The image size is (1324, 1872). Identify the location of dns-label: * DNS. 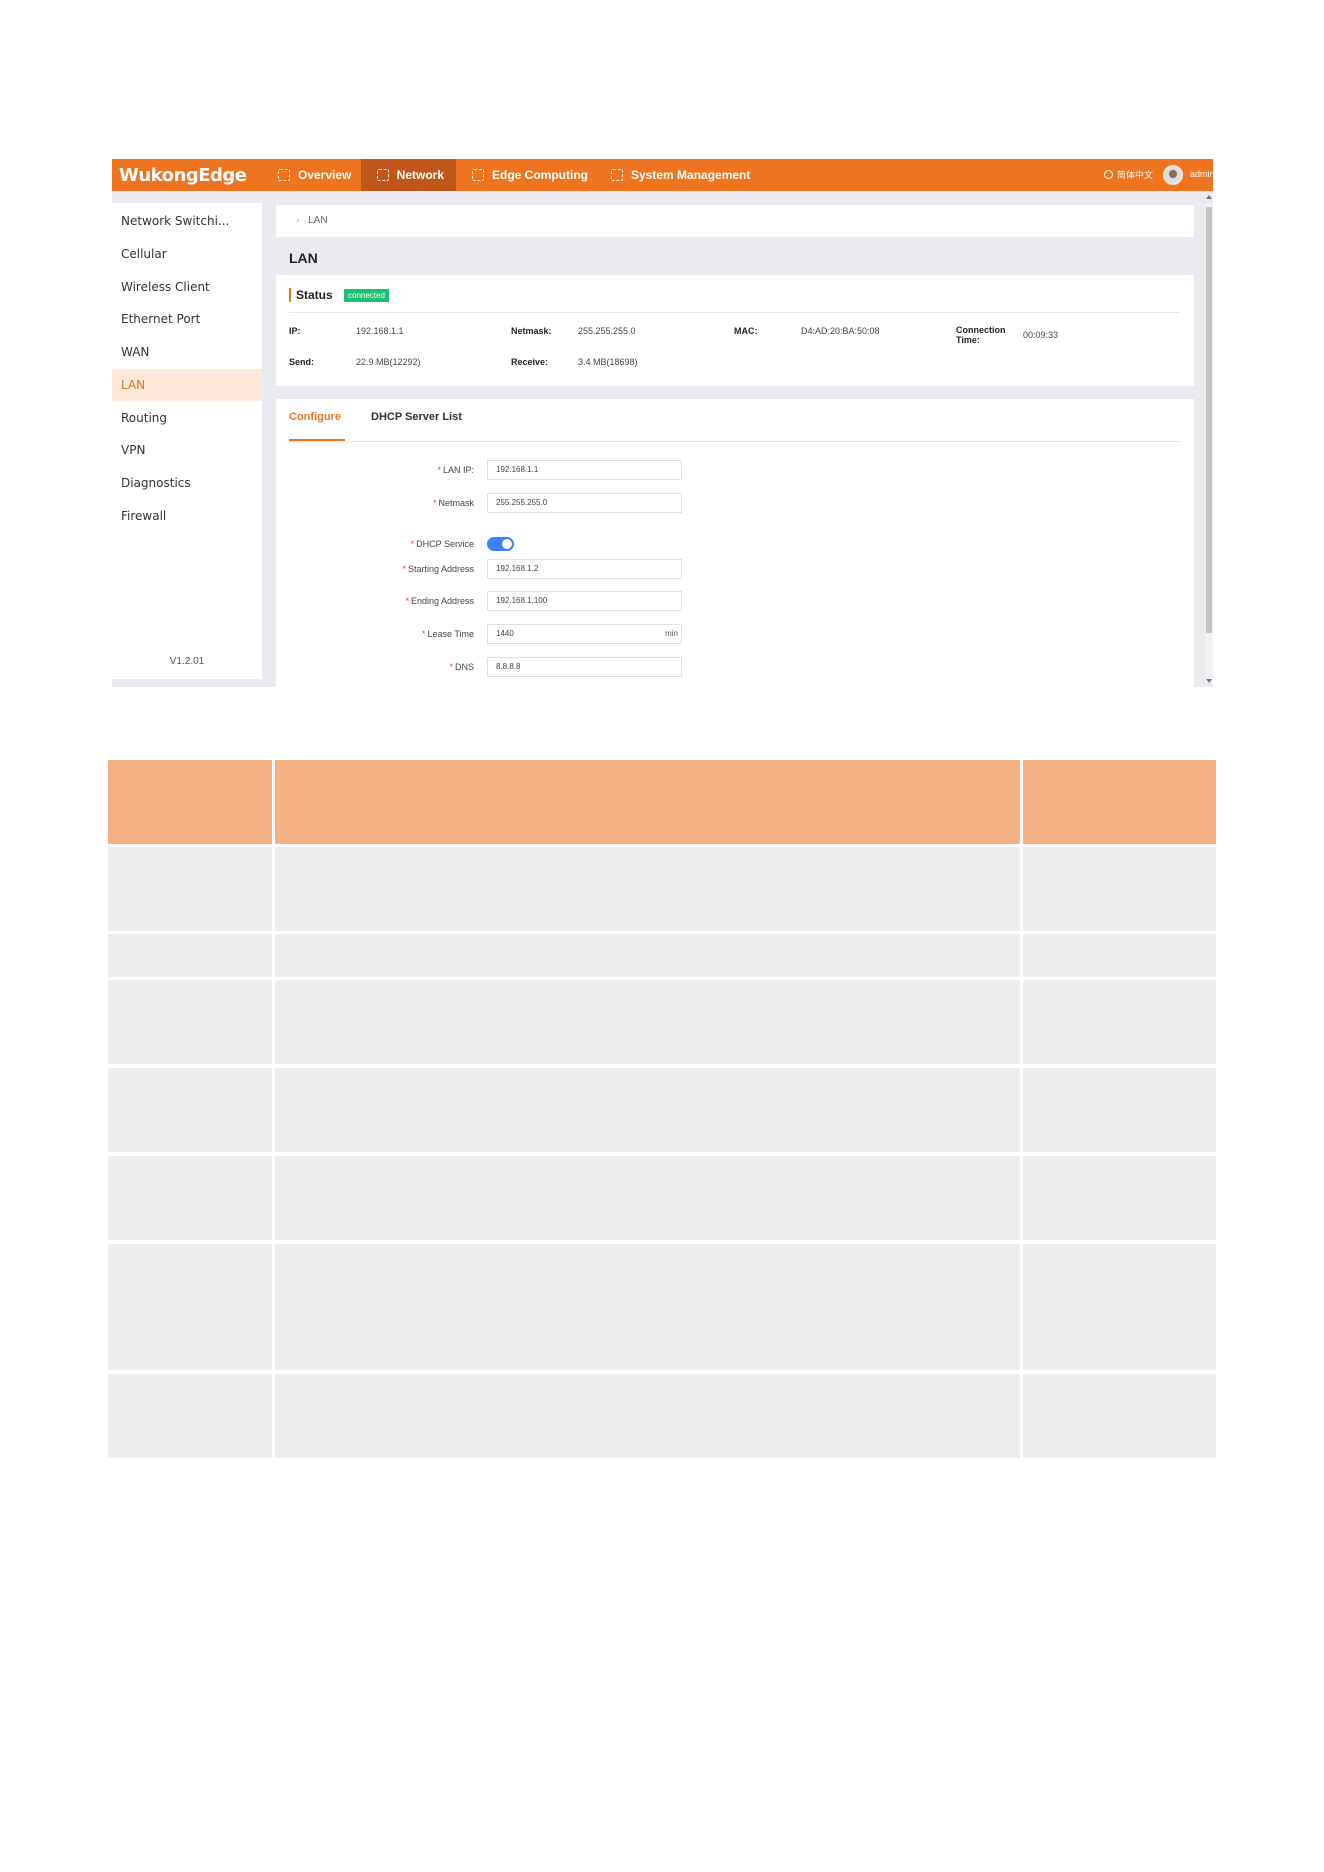
(375, 667).